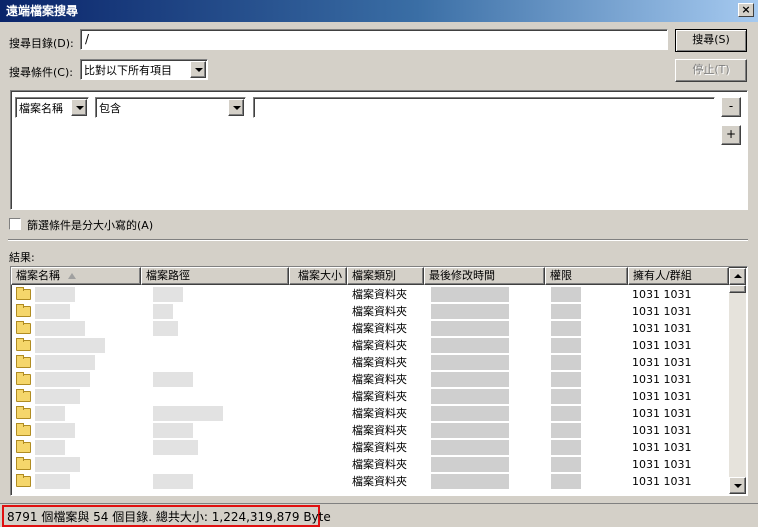 The image size is (758, 527). Describe the element at coordinates (374, 39) in the screenshot. I see `search-dir-input: /` at that location.